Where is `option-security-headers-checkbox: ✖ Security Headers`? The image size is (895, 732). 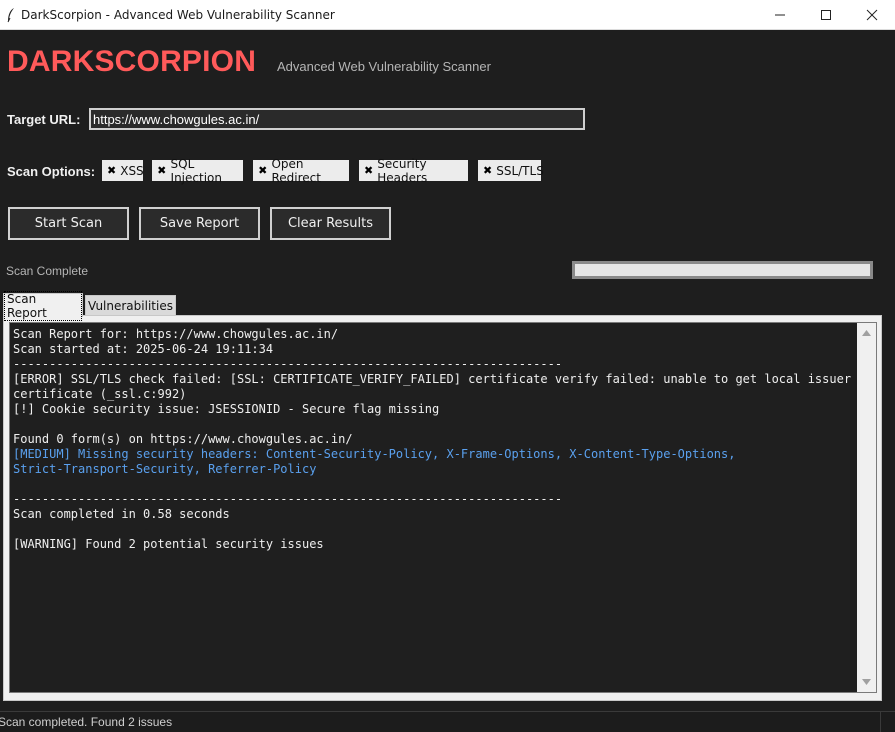 option-security-headers-checkbox: ✖ Security Headers is located at coordinates (413, 171).